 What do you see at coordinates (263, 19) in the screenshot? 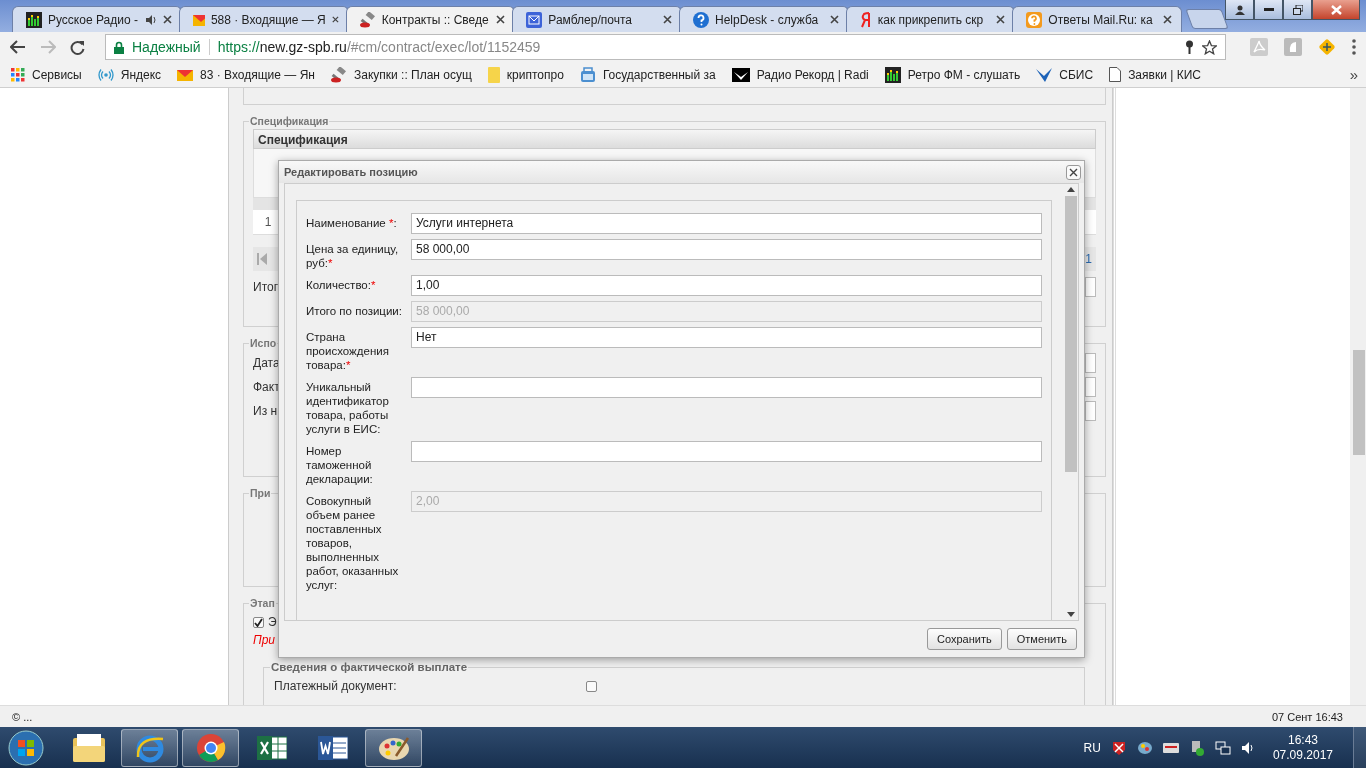
I see `browser-tab: 588 · Входящие — Я` at bounding box center [263, 19].